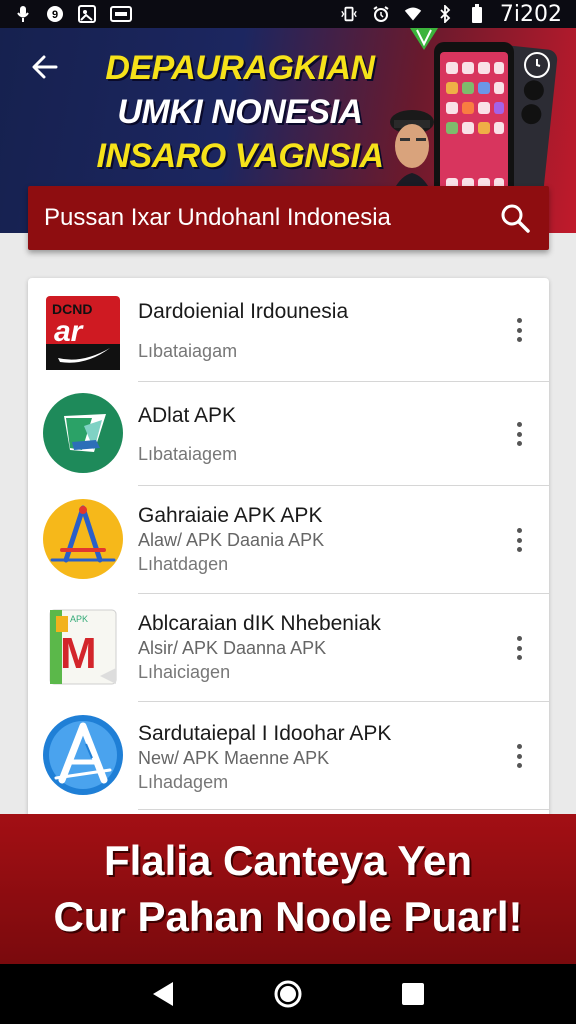 The image size is (576, 1024). Describe the element at coordinates (78, 653) in the screenshot. I see `svg-text: M` at that location.